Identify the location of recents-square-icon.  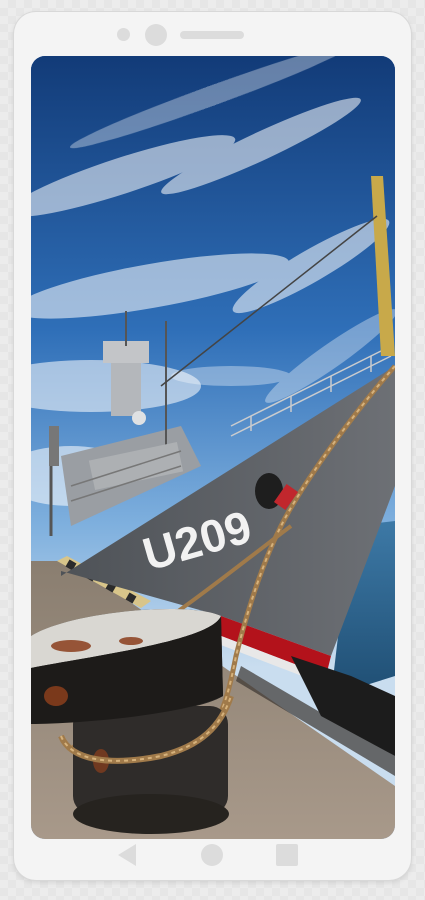
(287, 855).